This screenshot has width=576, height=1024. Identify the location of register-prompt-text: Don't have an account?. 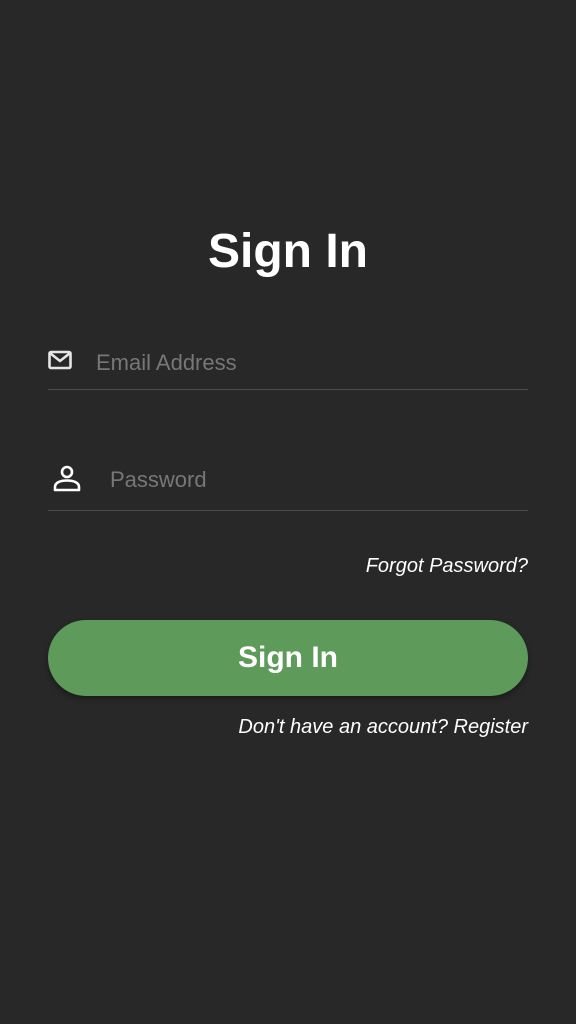
(343, 727).